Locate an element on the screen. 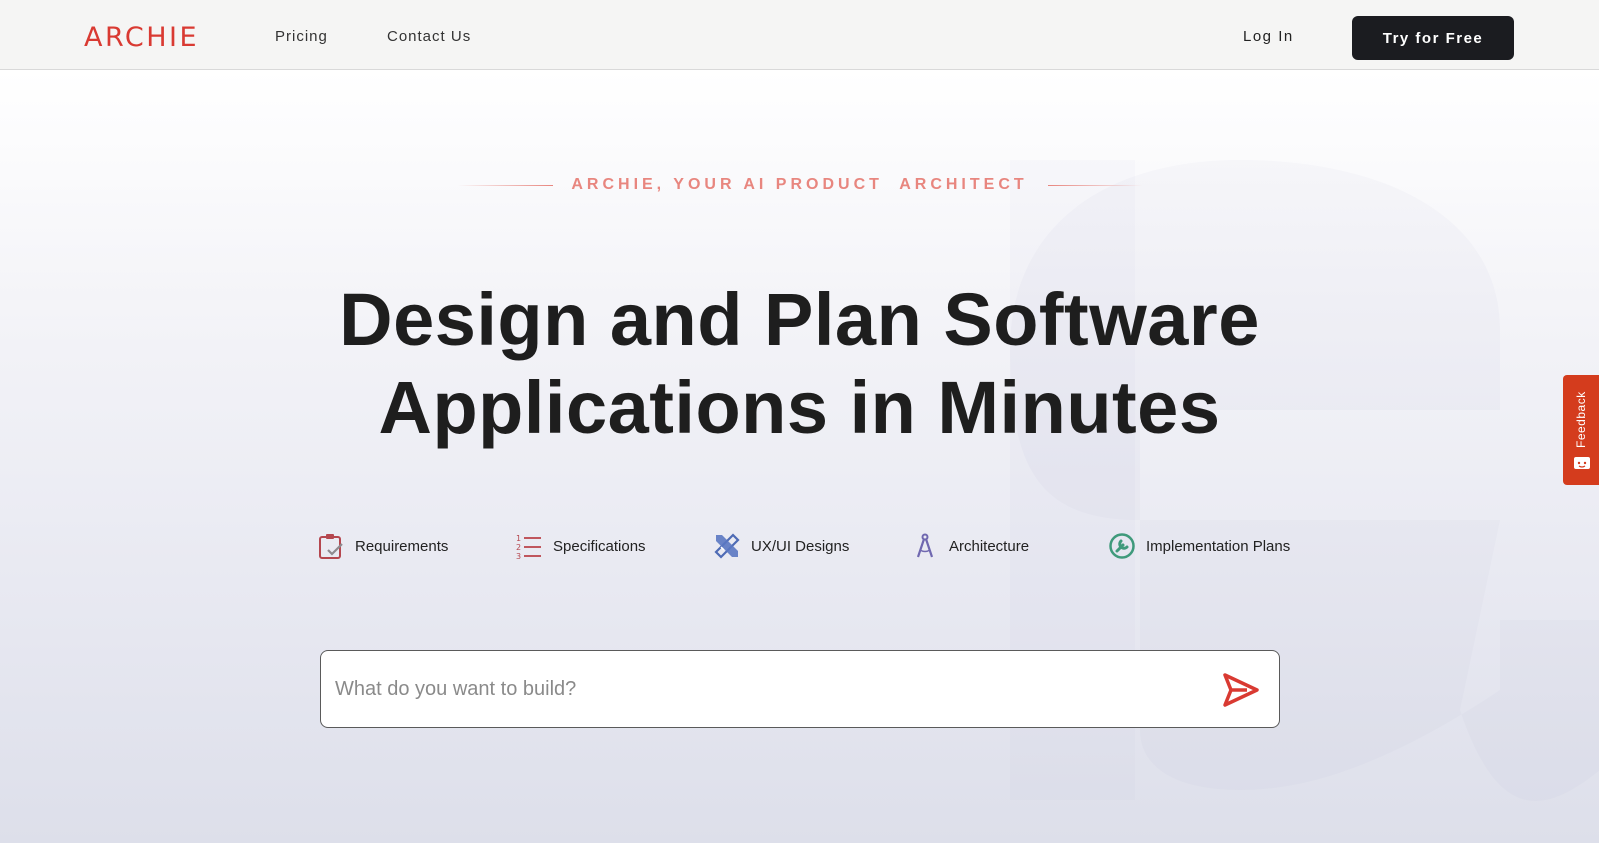  ruler-pencil-icon is located at coordinates (727, 546).